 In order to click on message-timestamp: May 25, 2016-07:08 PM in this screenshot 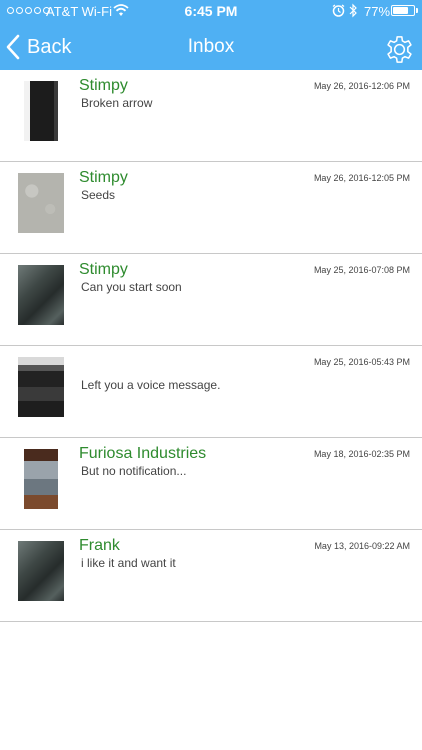, I will do `click(361, 270)`.